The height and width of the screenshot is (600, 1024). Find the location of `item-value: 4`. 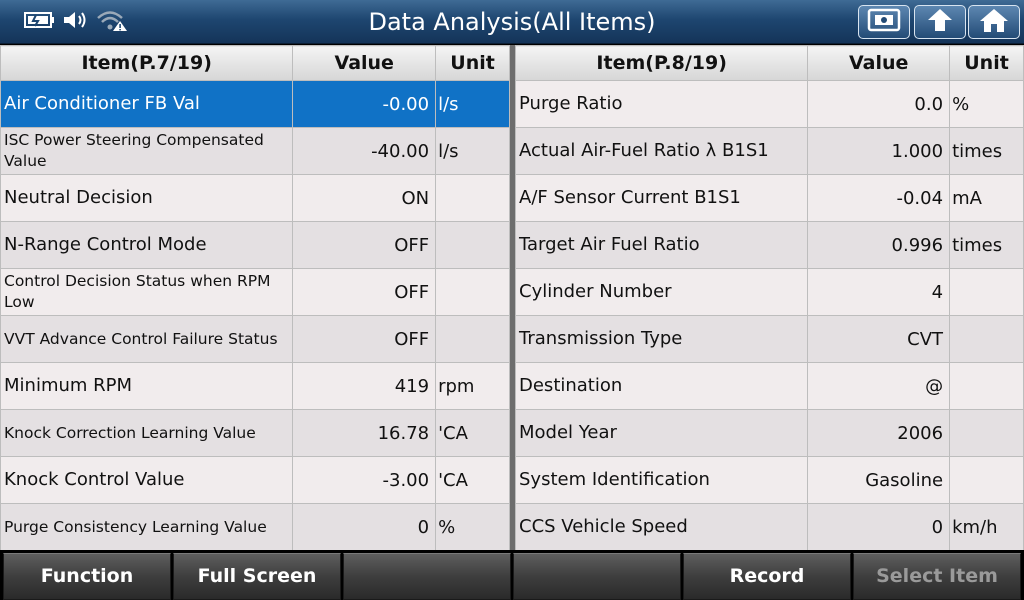

item-value: 4 is located at coordinates (879, 292).